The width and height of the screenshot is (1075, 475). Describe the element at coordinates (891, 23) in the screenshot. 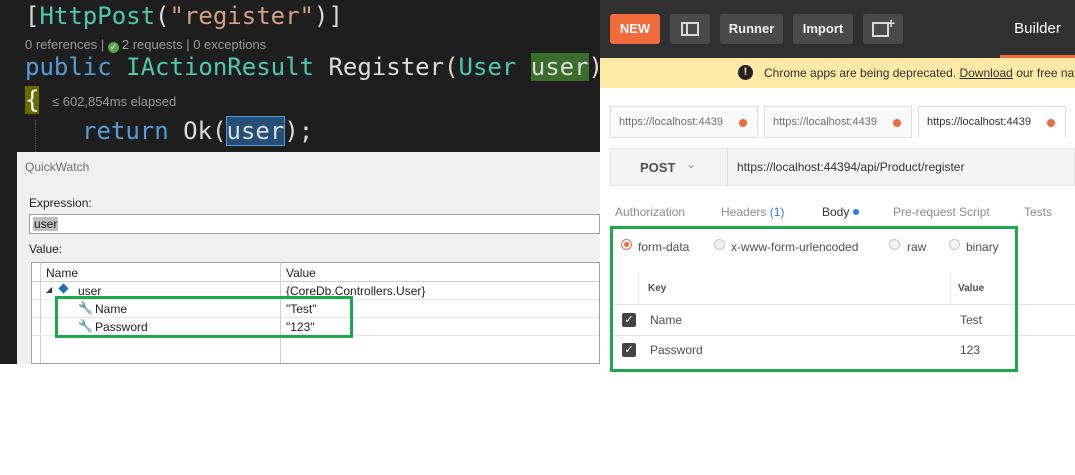

I see `plus-icon: +` at that location.